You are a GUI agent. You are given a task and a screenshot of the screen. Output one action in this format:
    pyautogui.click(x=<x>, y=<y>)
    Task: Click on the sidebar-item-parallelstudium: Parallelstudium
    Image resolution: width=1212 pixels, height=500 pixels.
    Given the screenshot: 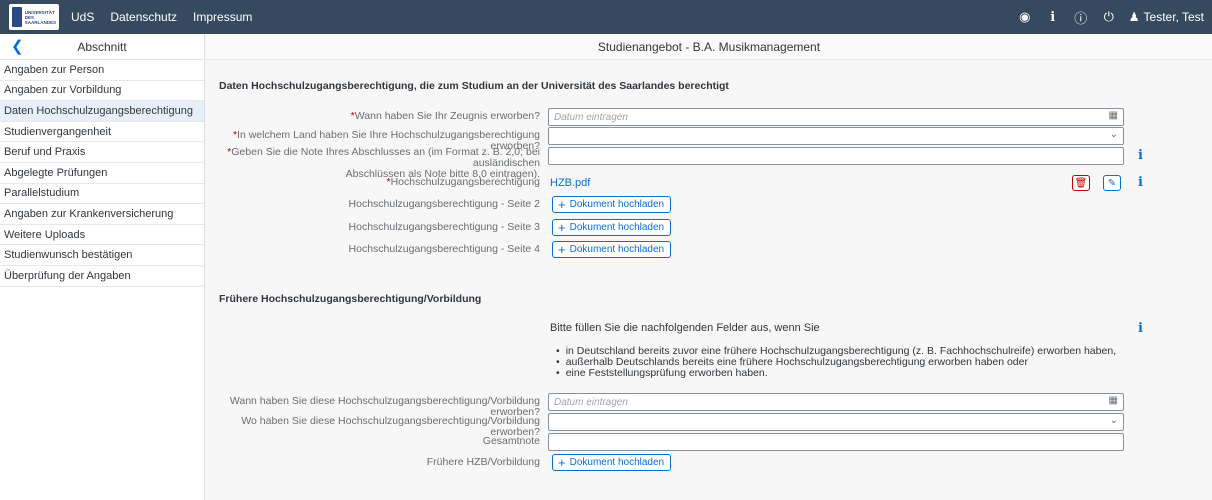 What is the action you would take?
    pyautogui.click(x=102, y=194)
    